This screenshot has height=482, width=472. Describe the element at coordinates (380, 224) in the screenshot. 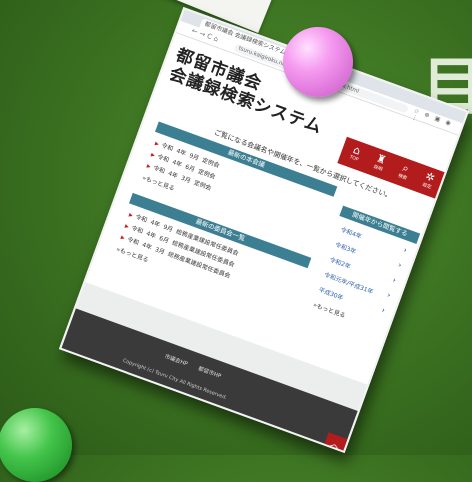

I see `by-year-heading: 開催年から閲覧する` at that location.